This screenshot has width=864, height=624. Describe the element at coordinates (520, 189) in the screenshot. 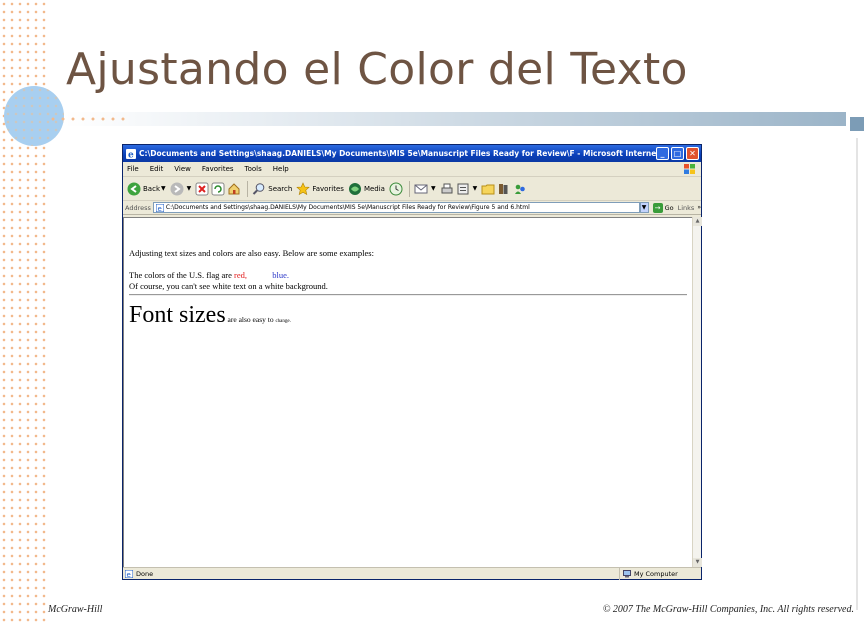

I see `messenger-icon` at that location.